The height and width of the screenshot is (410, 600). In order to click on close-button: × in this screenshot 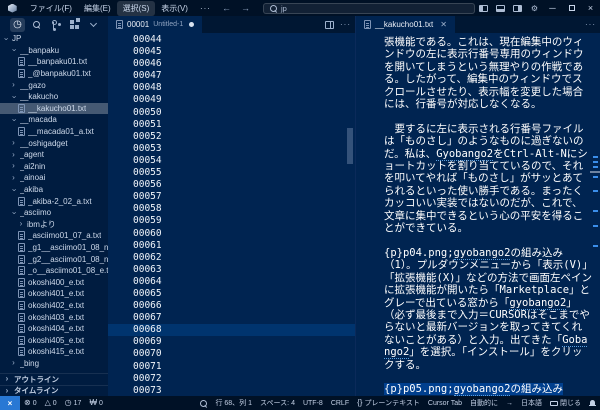, I will do `click(590, 8)`.